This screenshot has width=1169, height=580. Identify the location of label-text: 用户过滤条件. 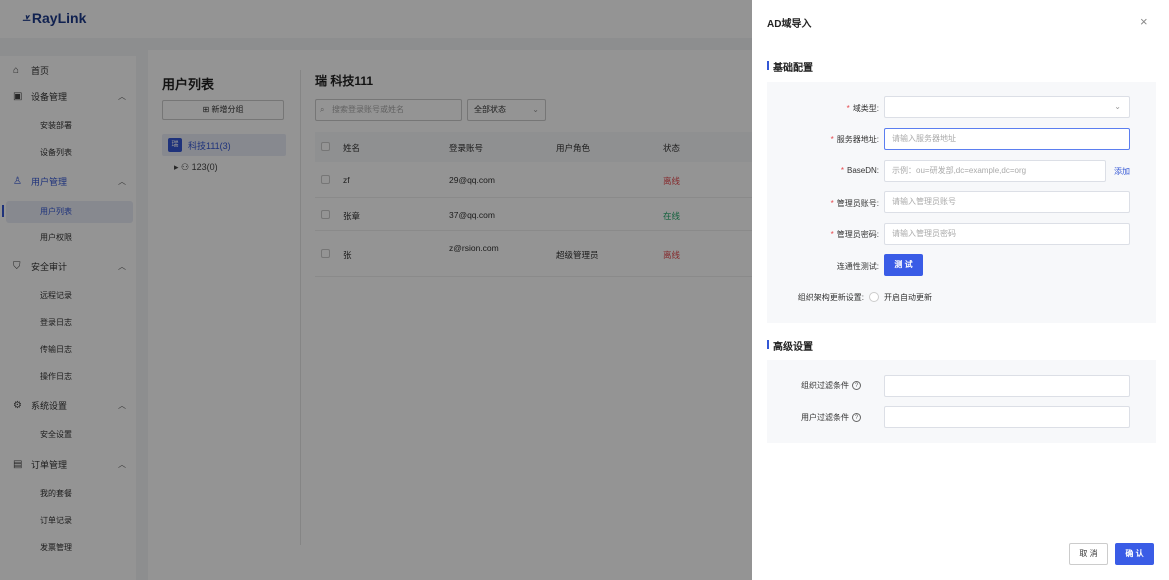
(825, 417).